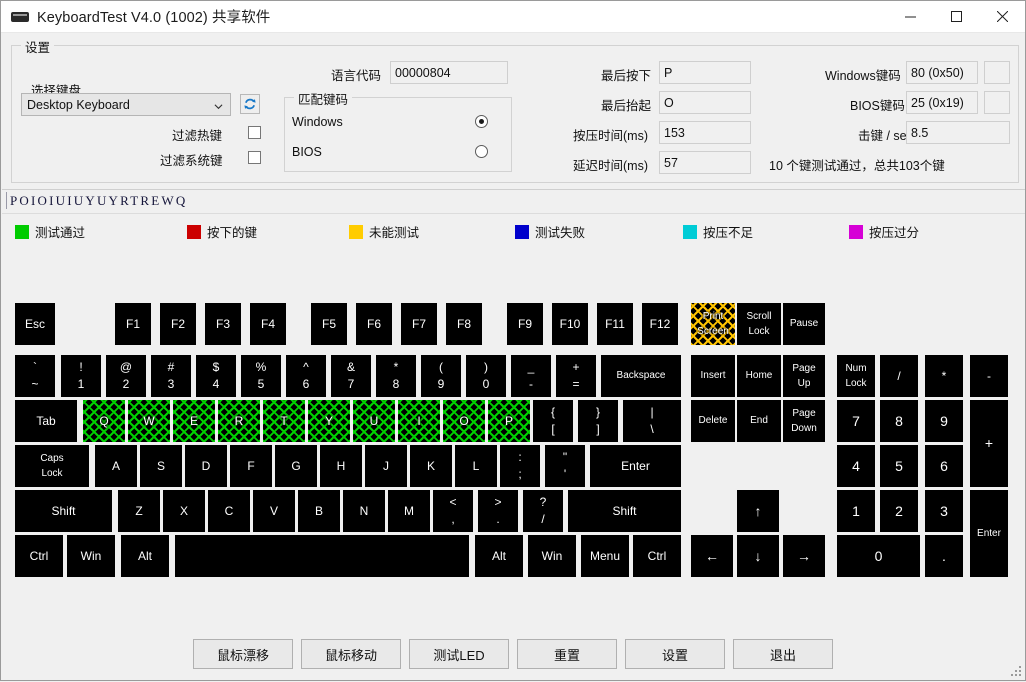  Describe the element at coordinates (81, 376) in the screenshot. I see `key-d1: ! 1` at that location.